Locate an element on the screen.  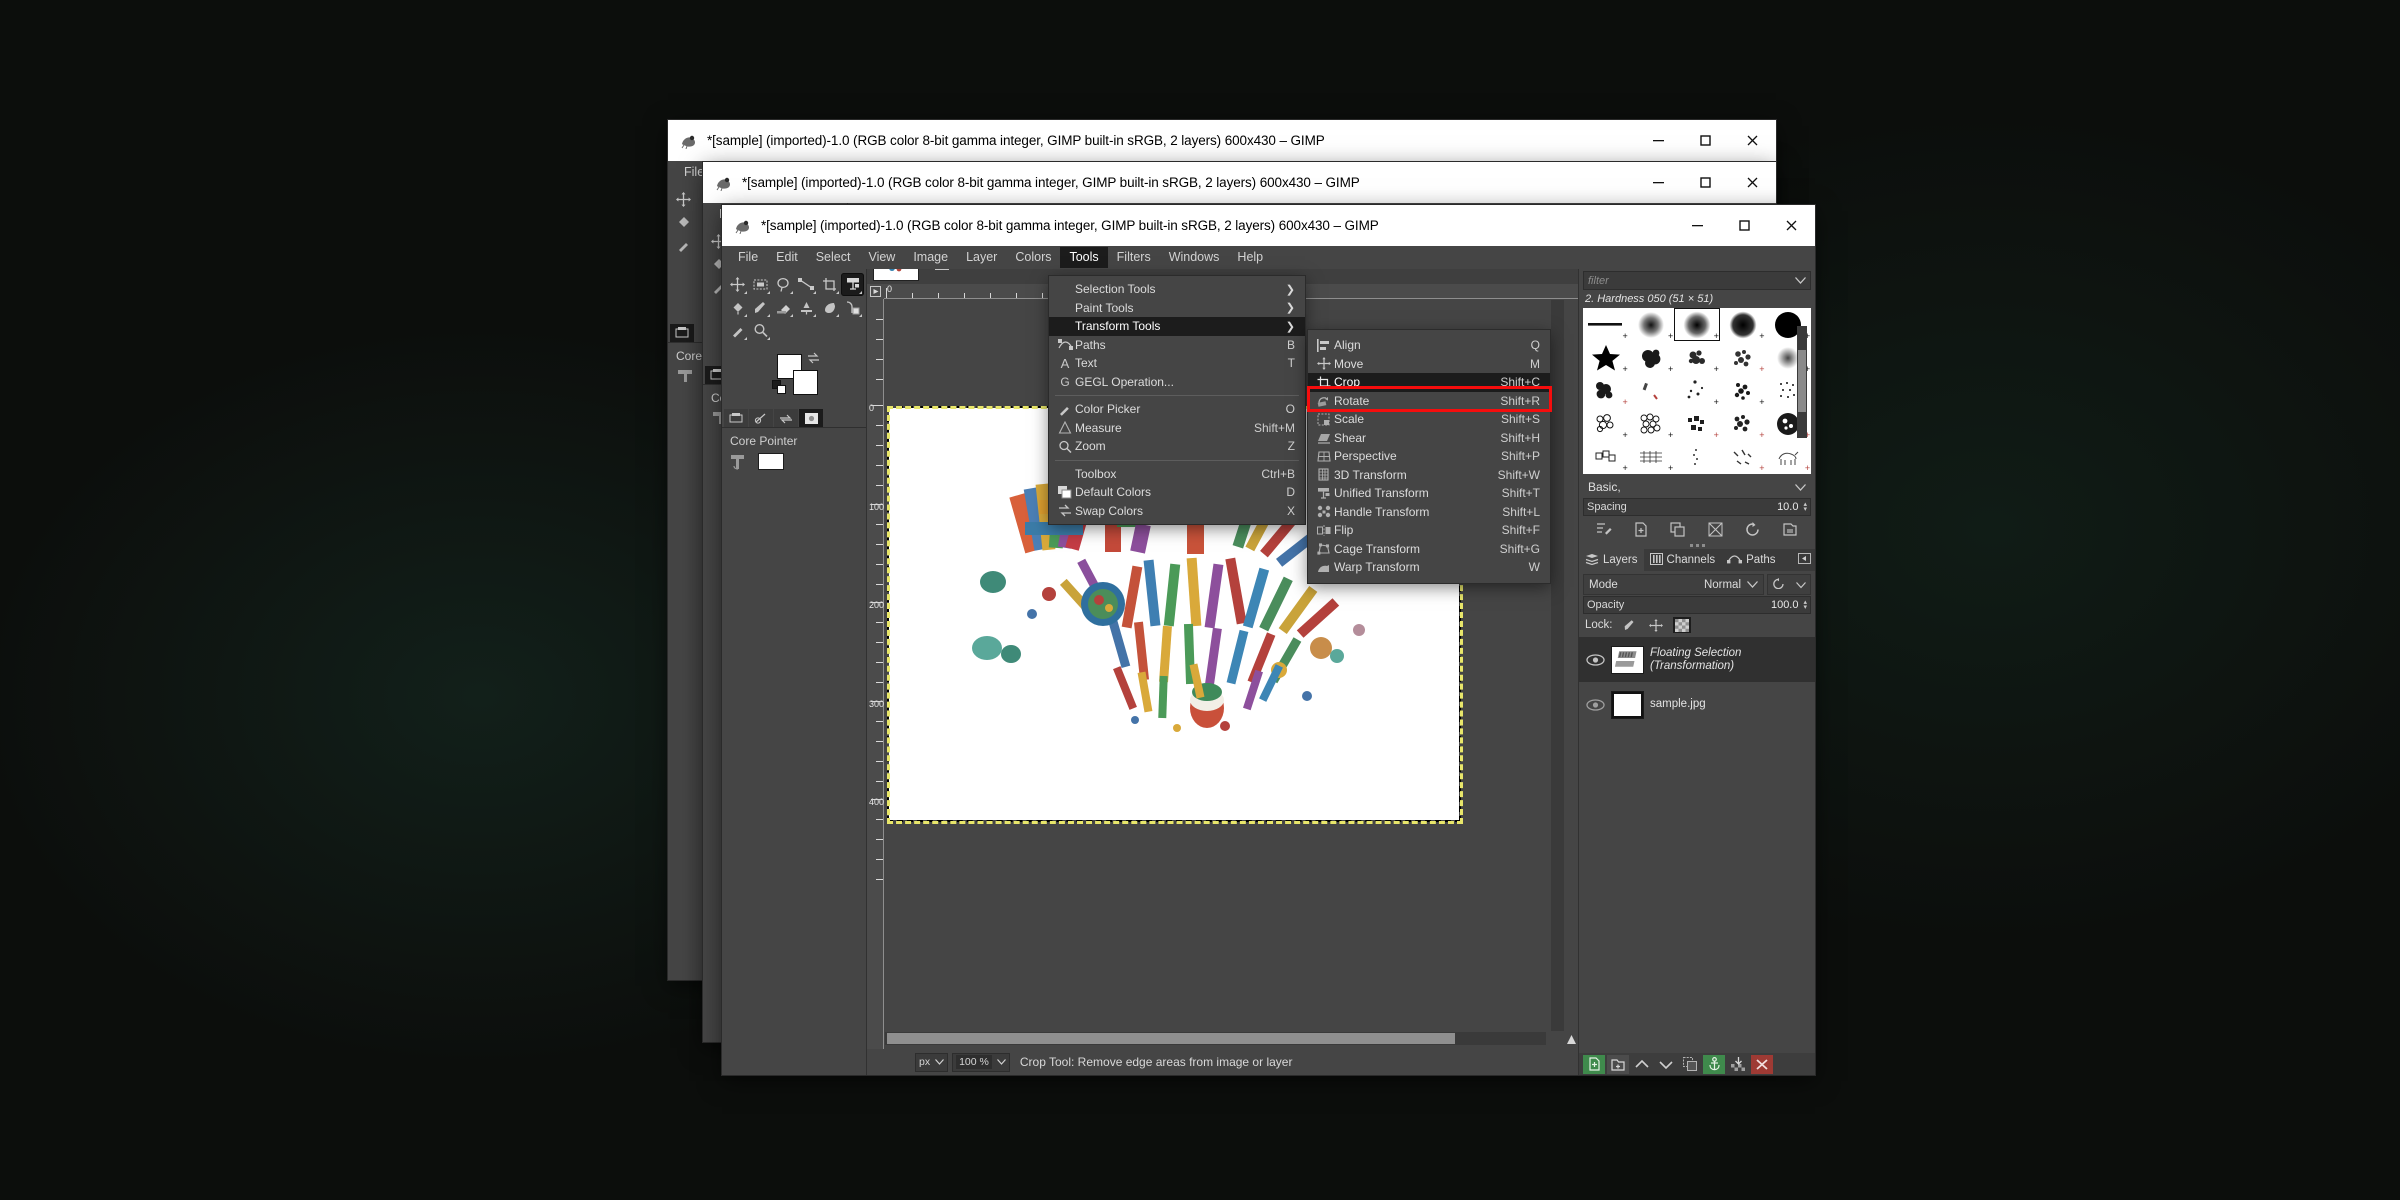
tool-crop is located at coordinates (829, 284).